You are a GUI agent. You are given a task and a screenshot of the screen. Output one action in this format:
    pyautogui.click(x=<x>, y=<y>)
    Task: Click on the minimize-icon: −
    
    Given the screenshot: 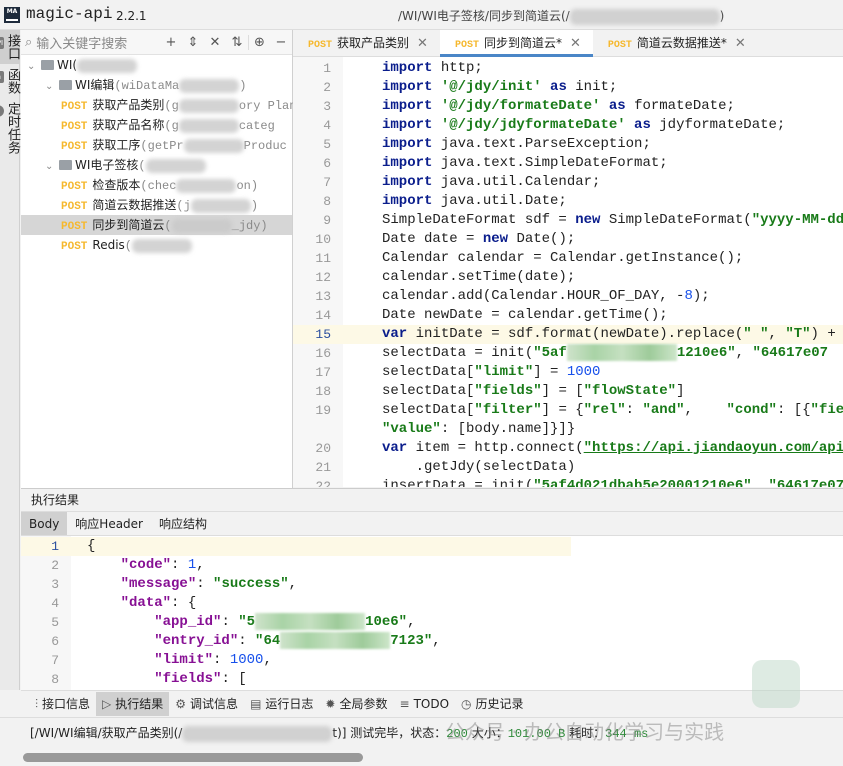 What is the action you would take?
    pyautogui.click(x=281, y=42)
    